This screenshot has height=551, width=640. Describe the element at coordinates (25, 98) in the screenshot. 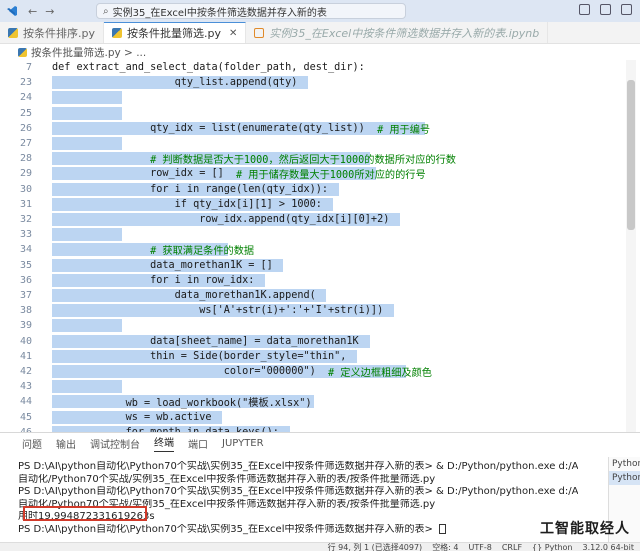

I see `line-number: 24` at that location.